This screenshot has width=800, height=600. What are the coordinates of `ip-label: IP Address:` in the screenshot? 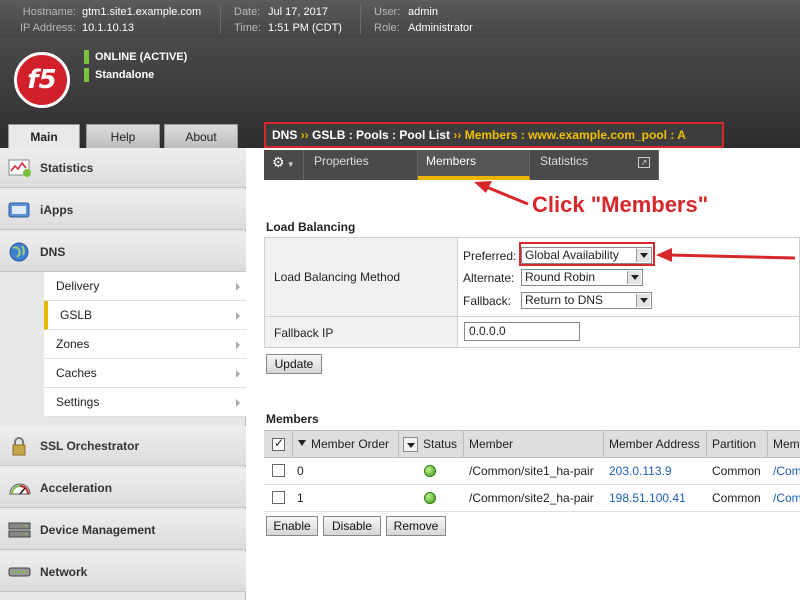 It's located at (47, 28).